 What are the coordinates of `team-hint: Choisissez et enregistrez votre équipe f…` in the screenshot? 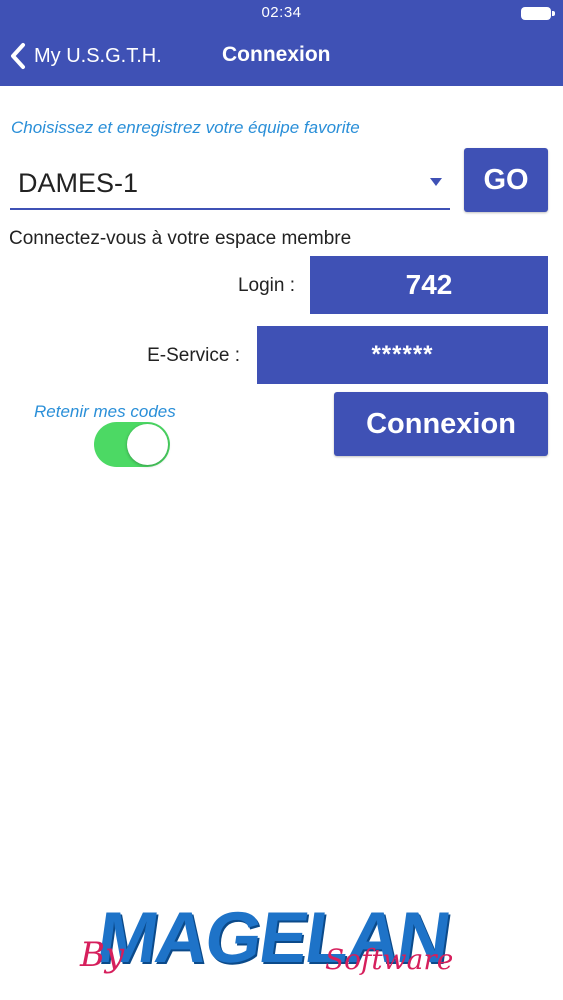 It's located at (185, 127).